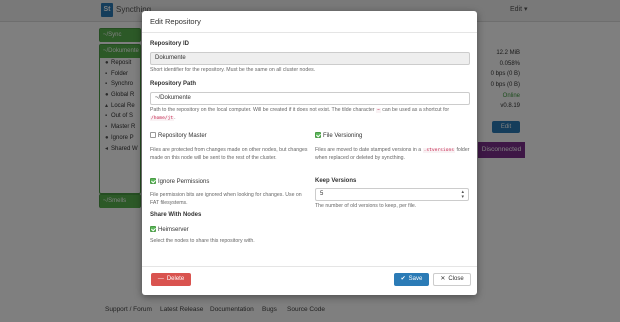 This screenshot has height=322, width=620. Describe the element at coordinates (179, 181) in the screenshot. I see `ignore-permissions-checkbox: Ignore Permissions` at that location.